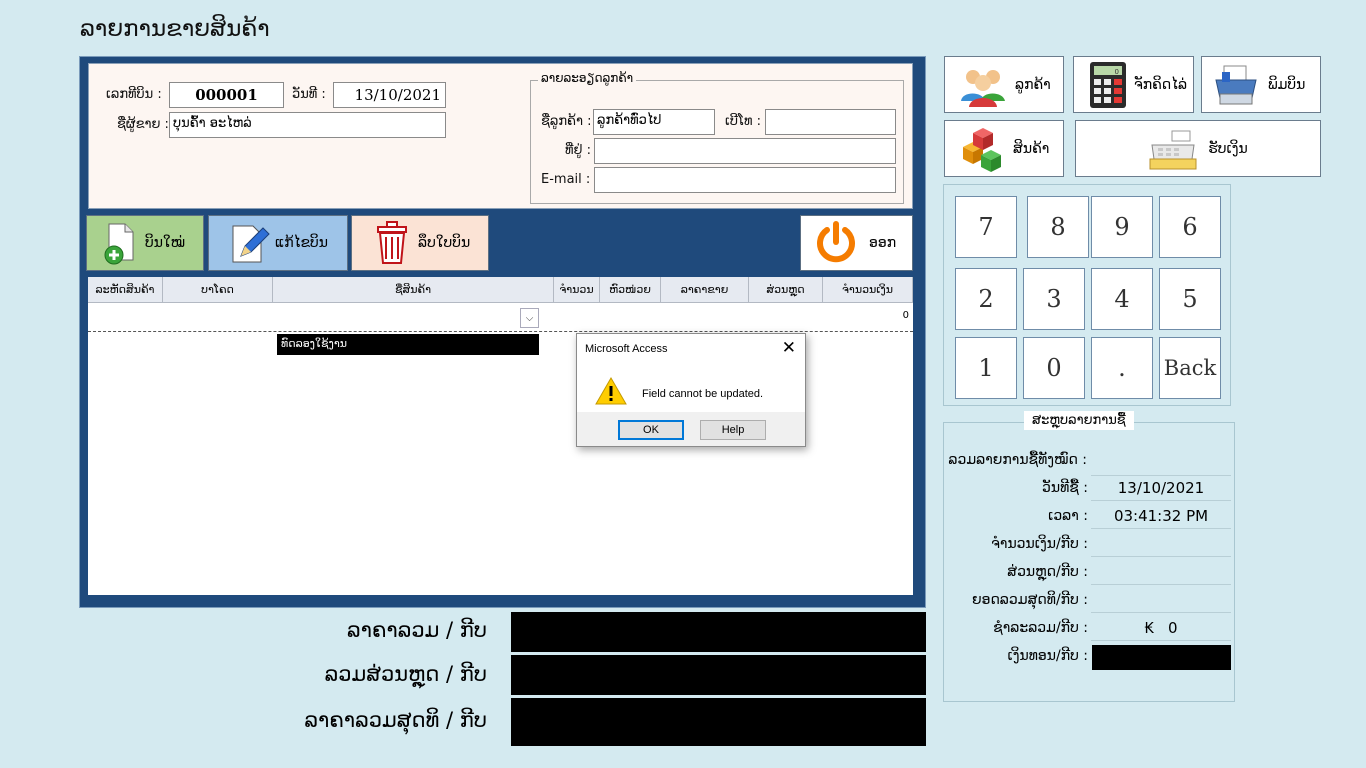 This screenshot has height=768, width=1366. What do you see at coordinates (1108, 84) in the screenshot?
I see `calculator-icon: 0` at bounding box center [1108, 84].